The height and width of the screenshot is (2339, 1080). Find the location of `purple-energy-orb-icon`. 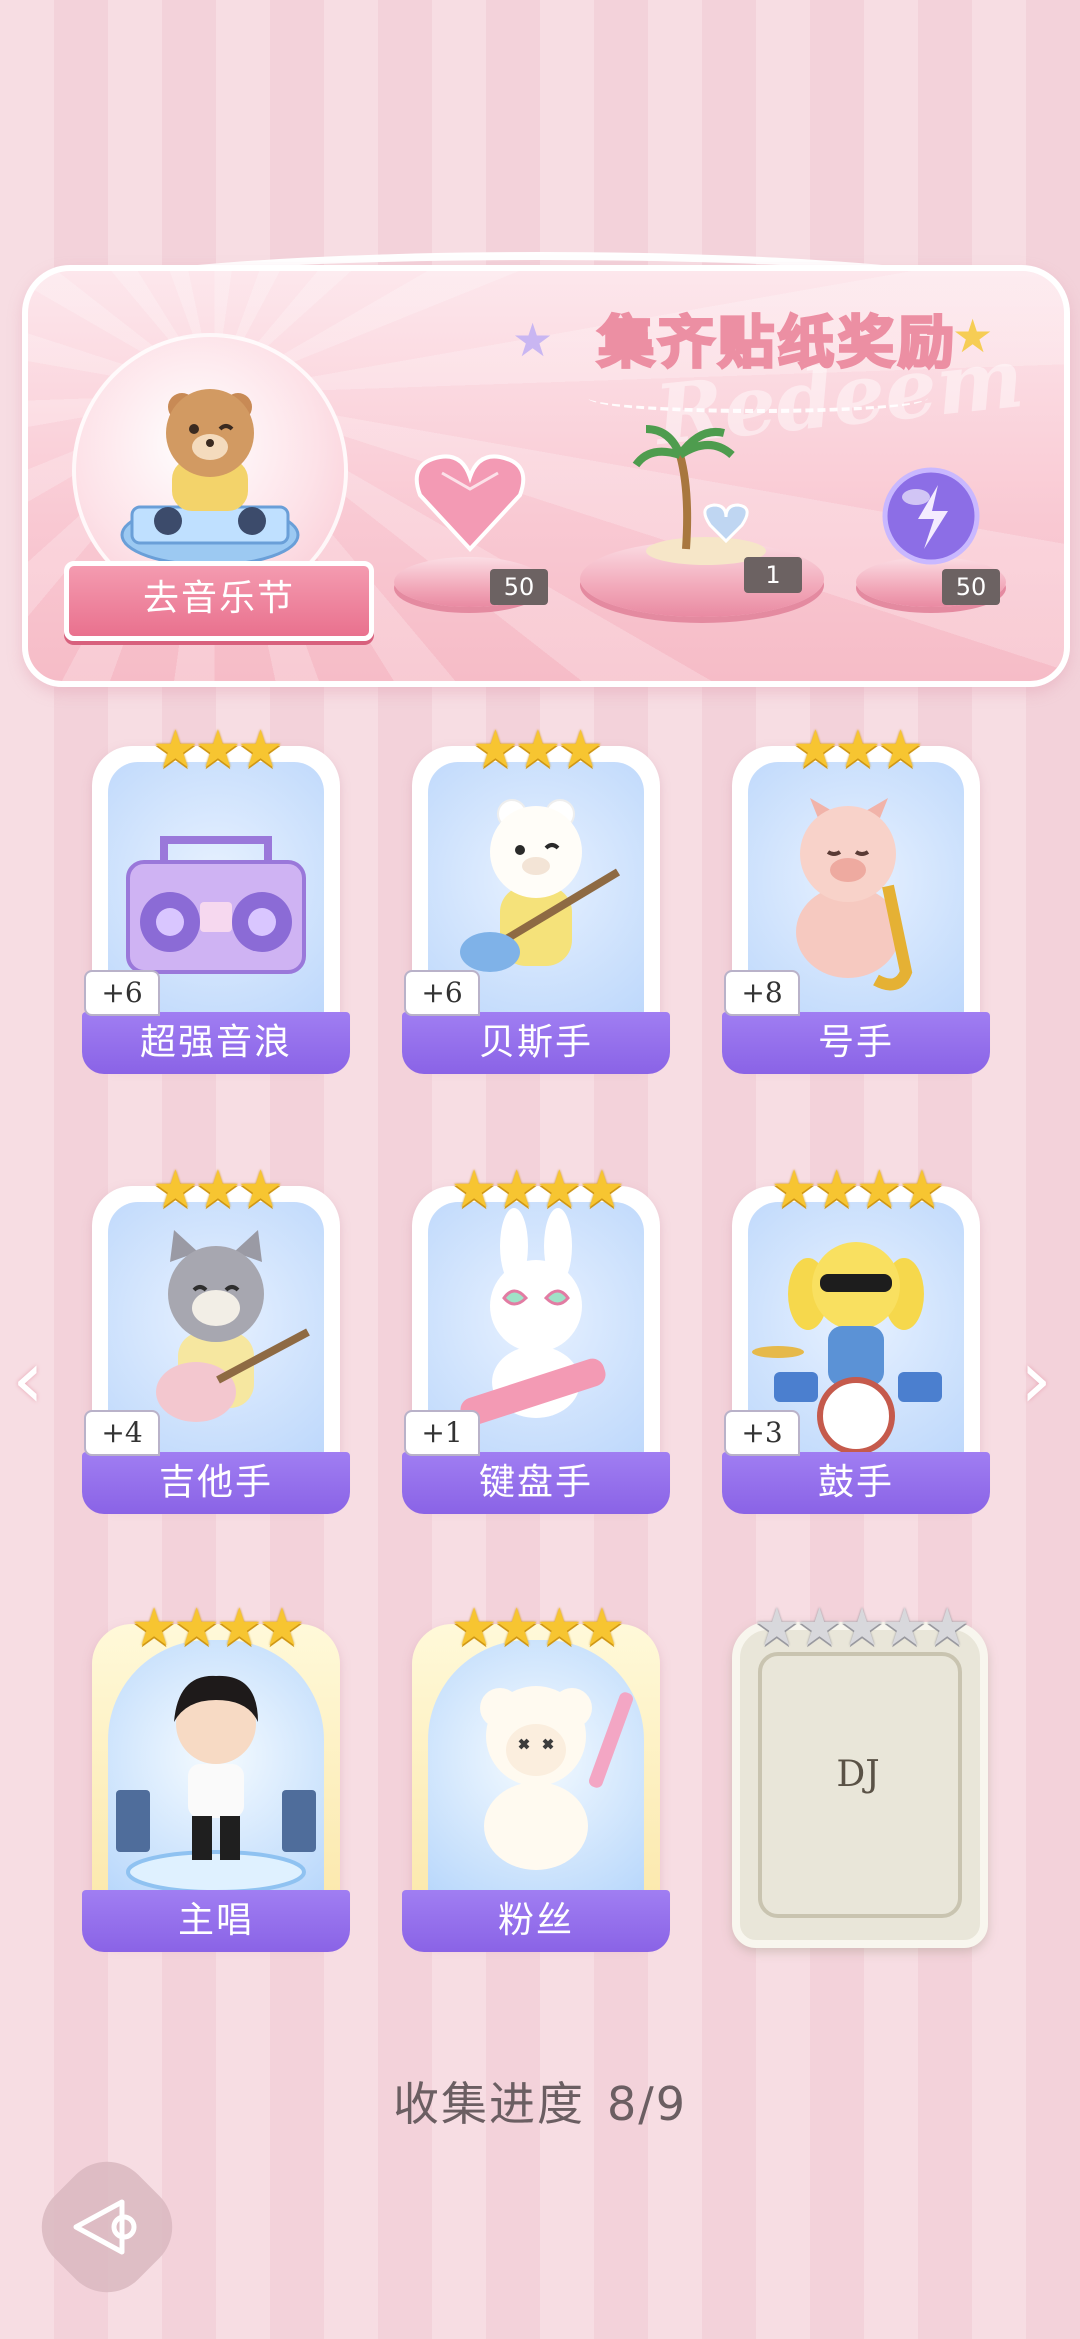

purple-energy-orb-icon is located at coordinates (931, 516).